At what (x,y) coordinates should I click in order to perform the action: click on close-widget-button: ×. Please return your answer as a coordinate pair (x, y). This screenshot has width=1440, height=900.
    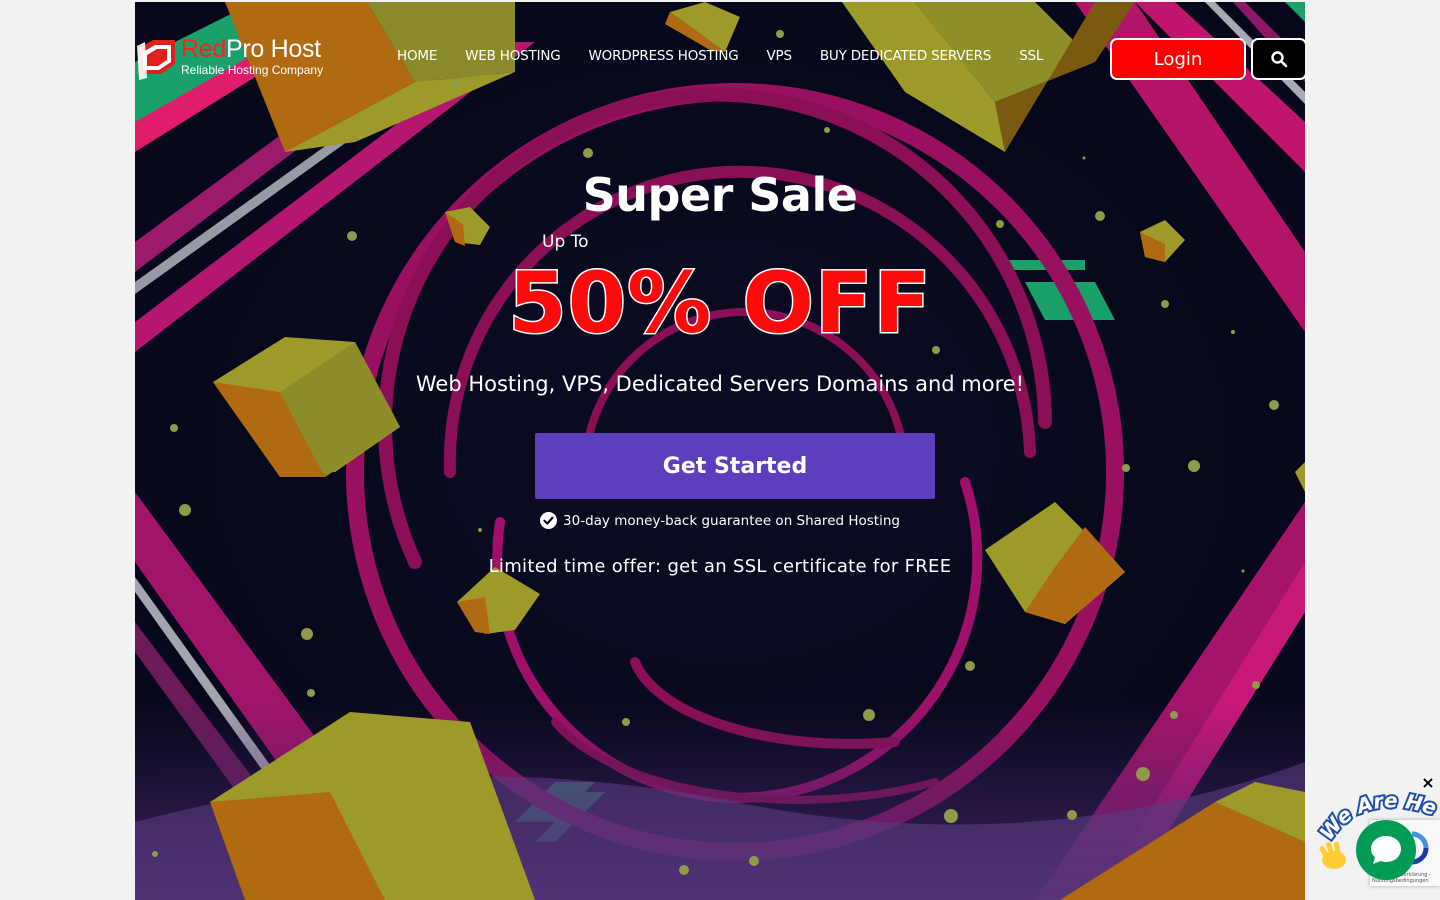
    Looking at the image, I should click on (1428, 783).